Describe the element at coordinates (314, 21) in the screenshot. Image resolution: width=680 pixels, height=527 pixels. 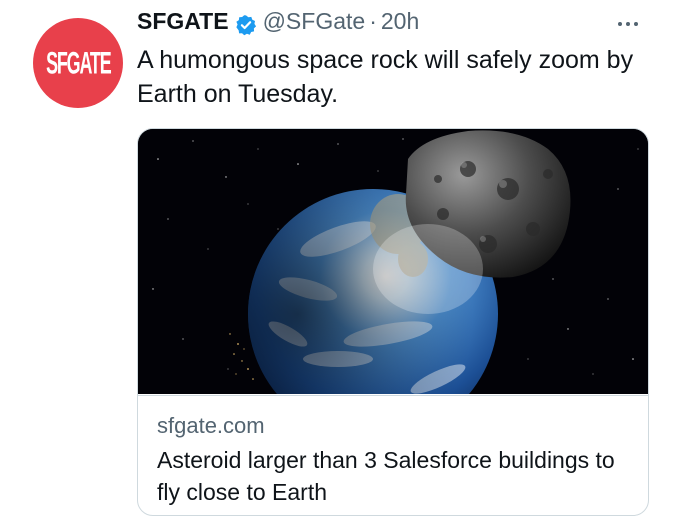
I see `handle: @SFGate` at that location.